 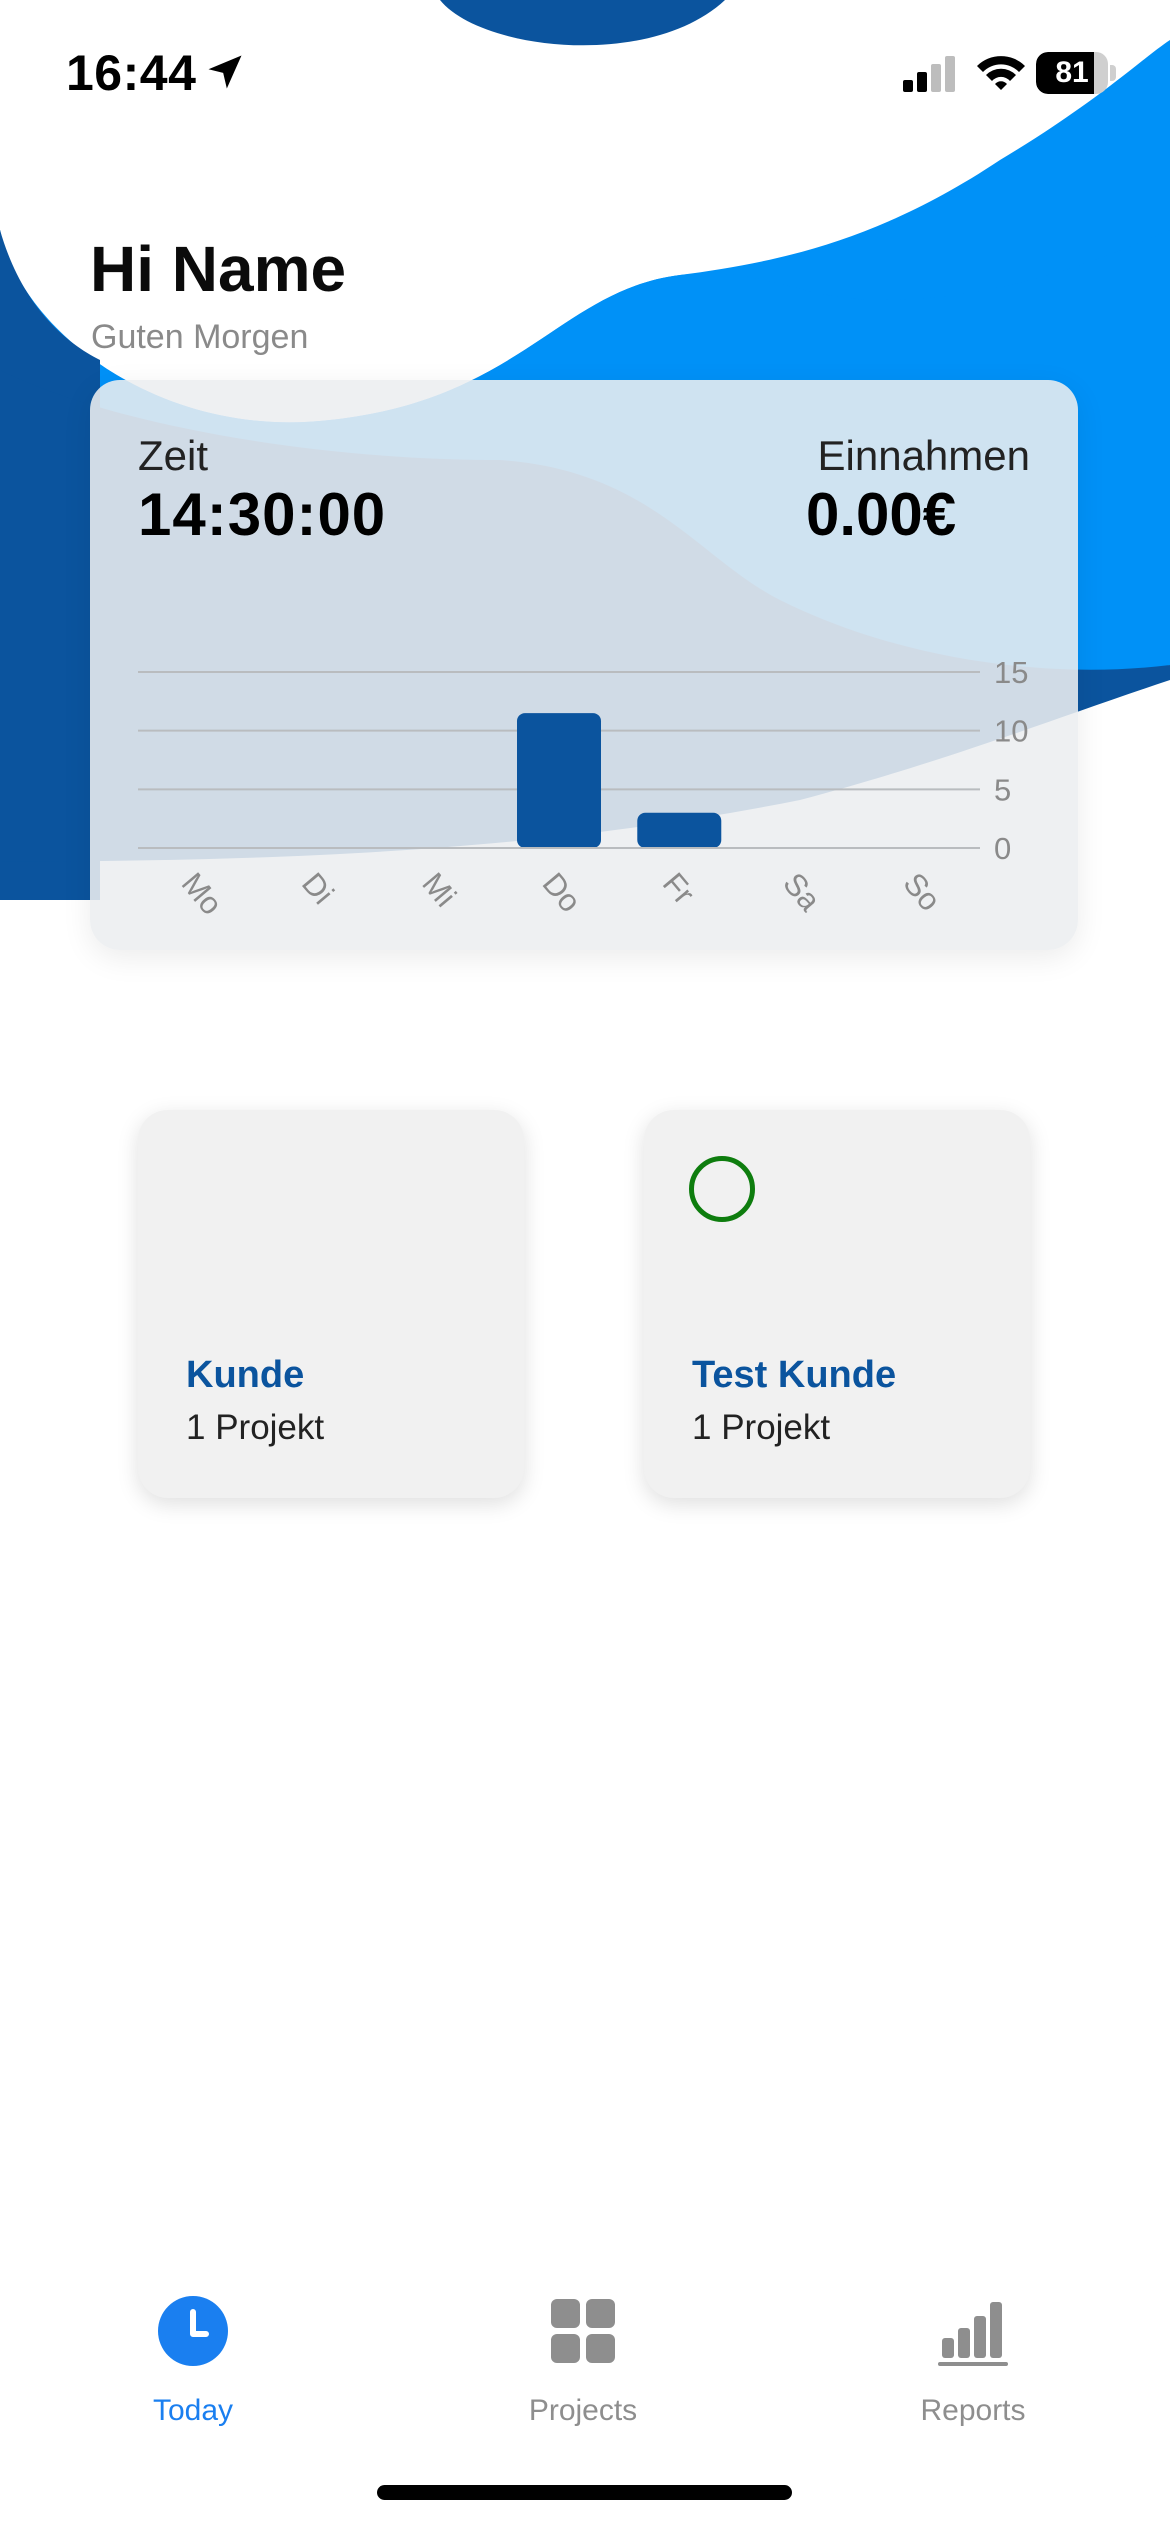 I want to click on tab-projects: Projects, so click(x=583, y=2366).